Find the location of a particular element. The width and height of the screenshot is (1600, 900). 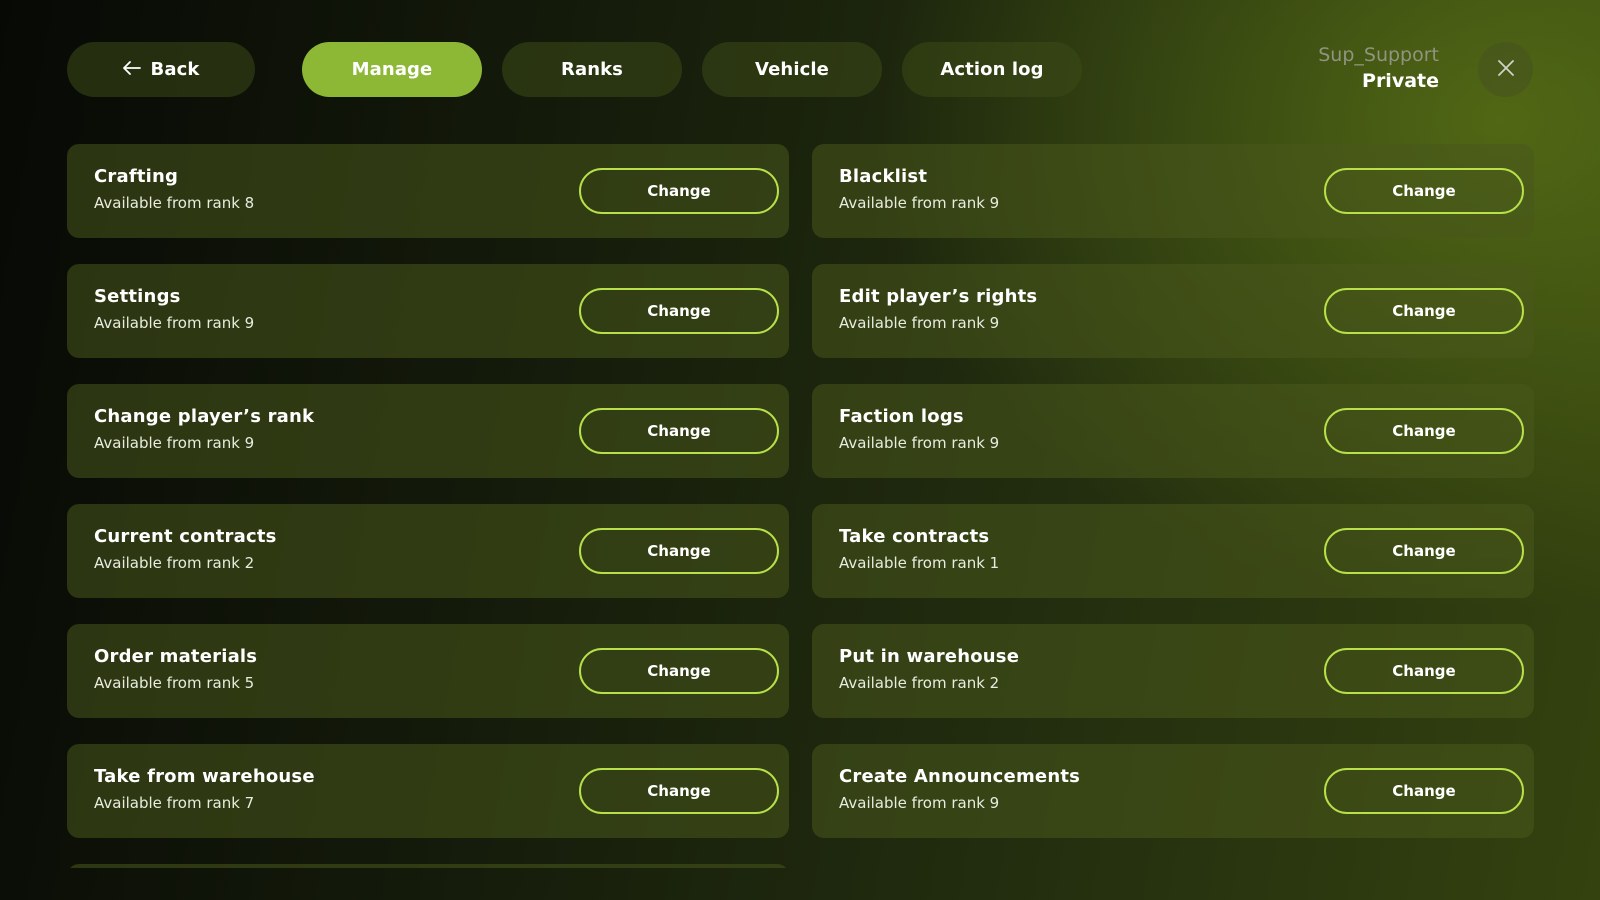

permission-title: Take contracts is located at coordinates (914, 536).